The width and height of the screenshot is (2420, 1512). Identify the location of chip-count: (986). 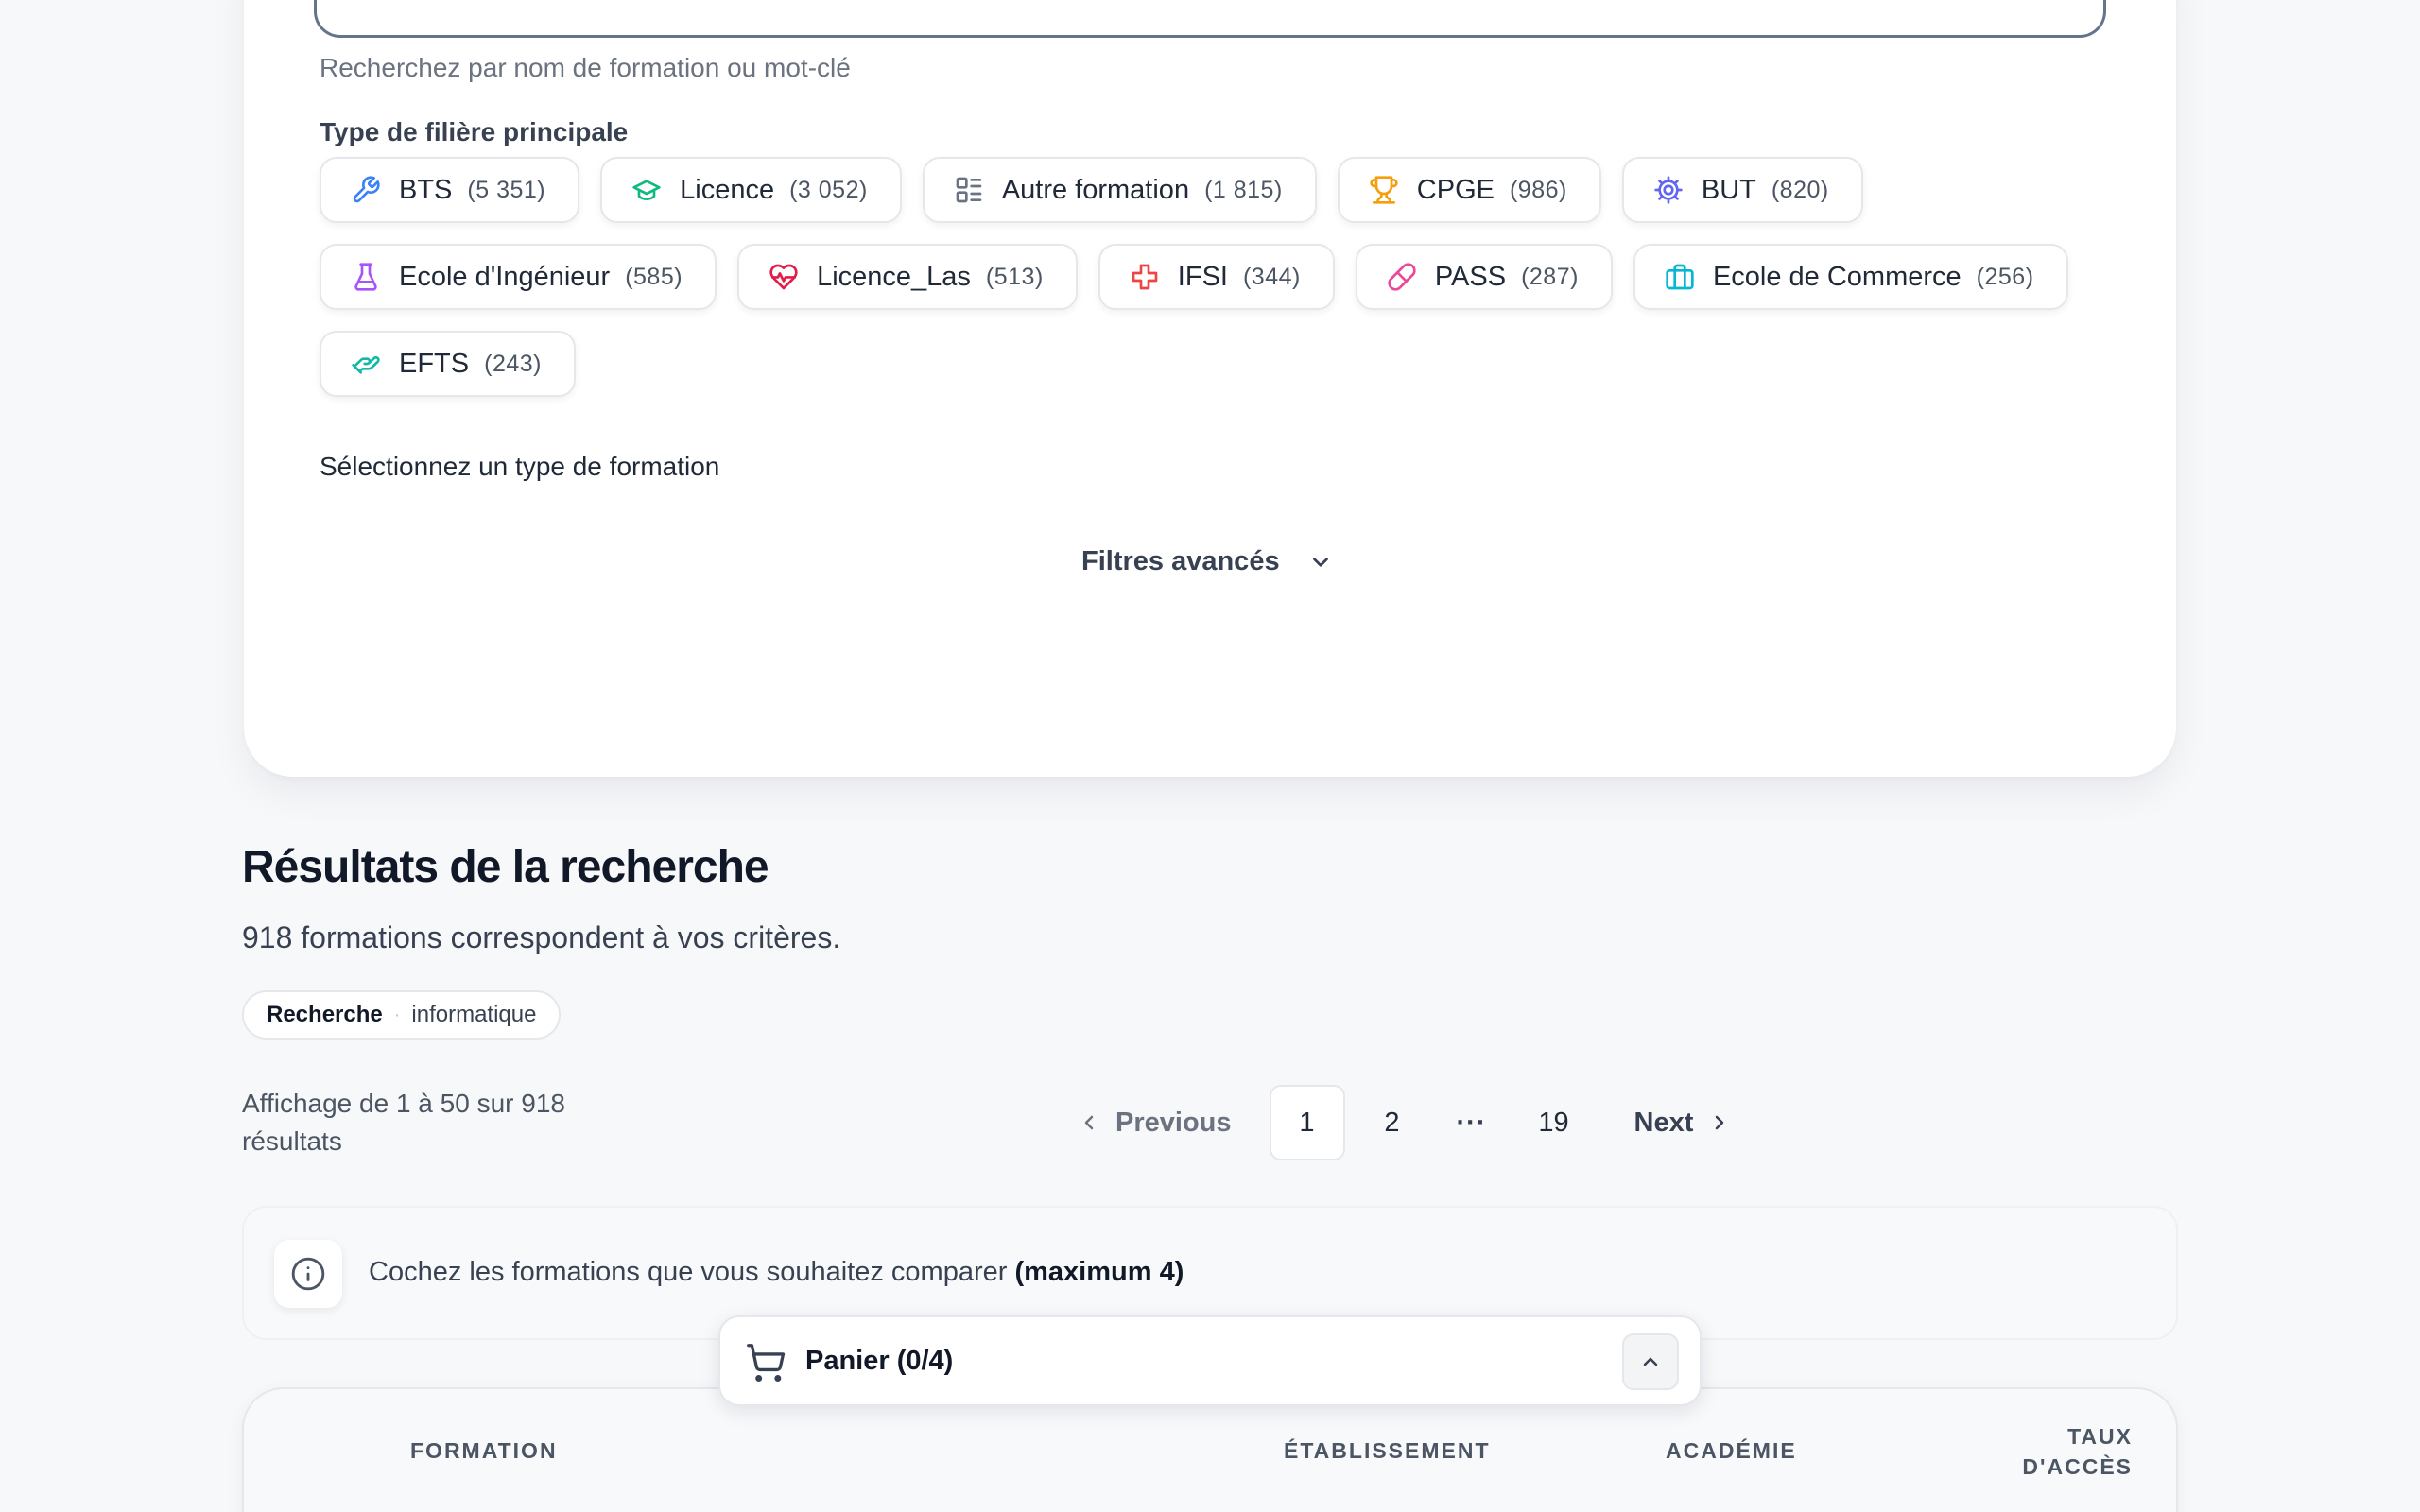
(1538, 189).